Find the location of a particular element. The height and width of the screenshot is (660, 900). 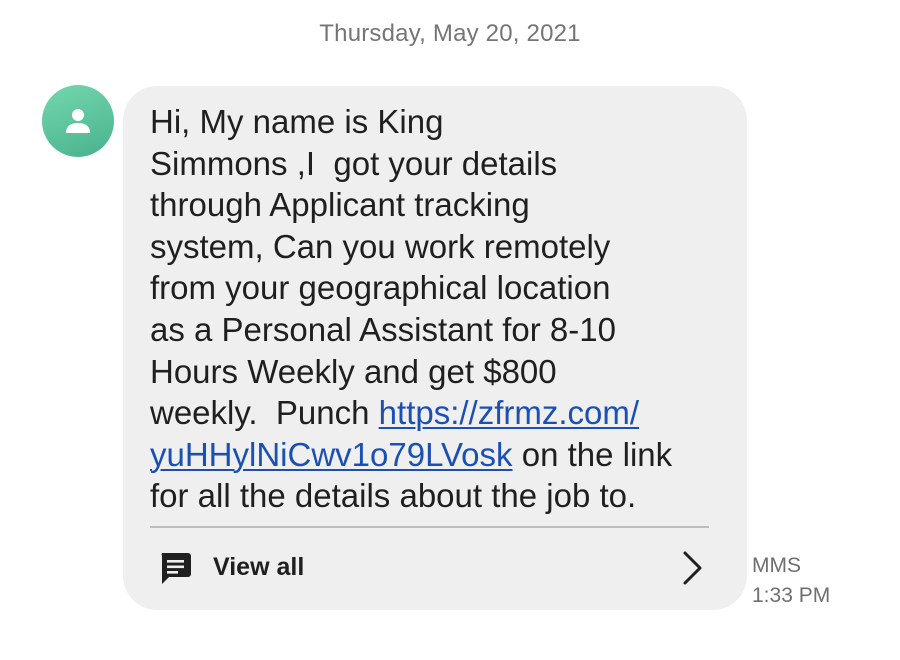

view-all-label: View all is located at coordinates (259, 567).